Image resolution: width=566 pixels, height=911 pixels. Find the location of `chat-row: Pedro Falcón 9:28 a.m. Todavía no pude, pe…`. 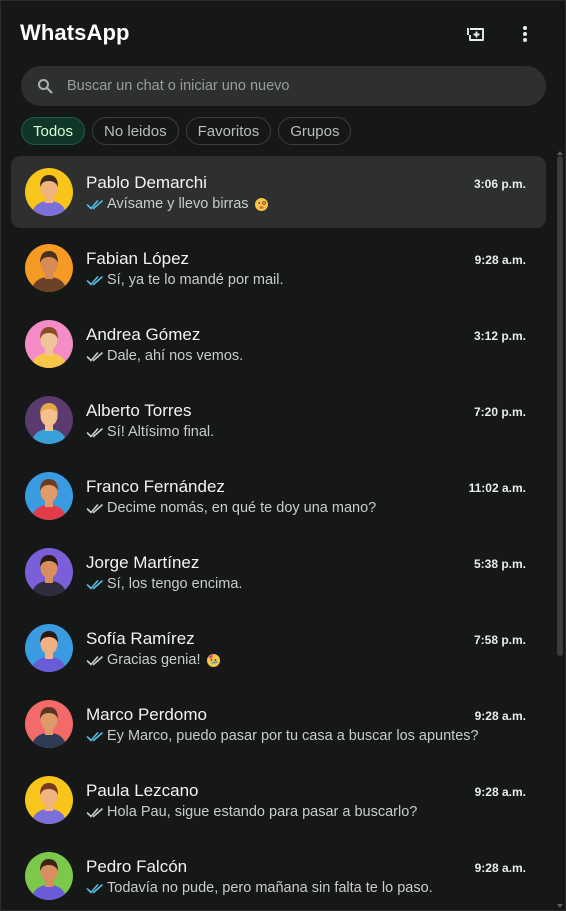

chat-row: Pedro Falcón 9:28 a.m. Todavía no pude, pe… is located at coordinates (278, 875).